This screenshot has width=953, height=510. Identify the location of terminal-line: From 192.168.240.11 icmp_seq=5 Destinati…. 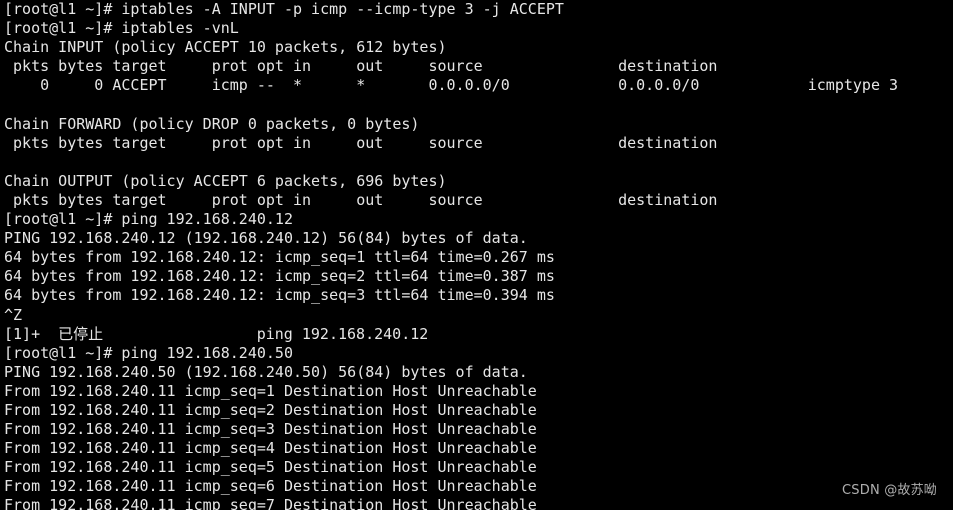
(270, 467).